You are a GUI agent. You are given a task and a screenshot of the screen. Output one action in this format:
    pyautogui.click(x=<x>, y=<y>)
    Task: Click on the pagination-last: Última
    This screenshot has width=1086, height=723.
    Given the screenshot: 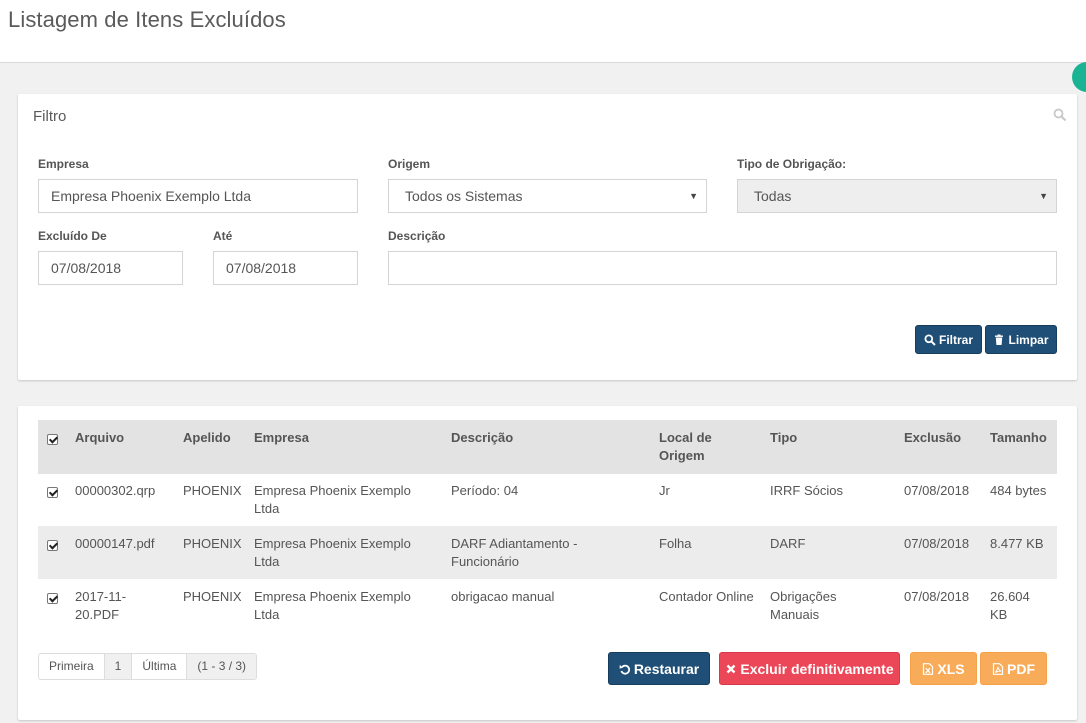 What is the action you would take?
    pyautogui.click(x=160, y=666)
    